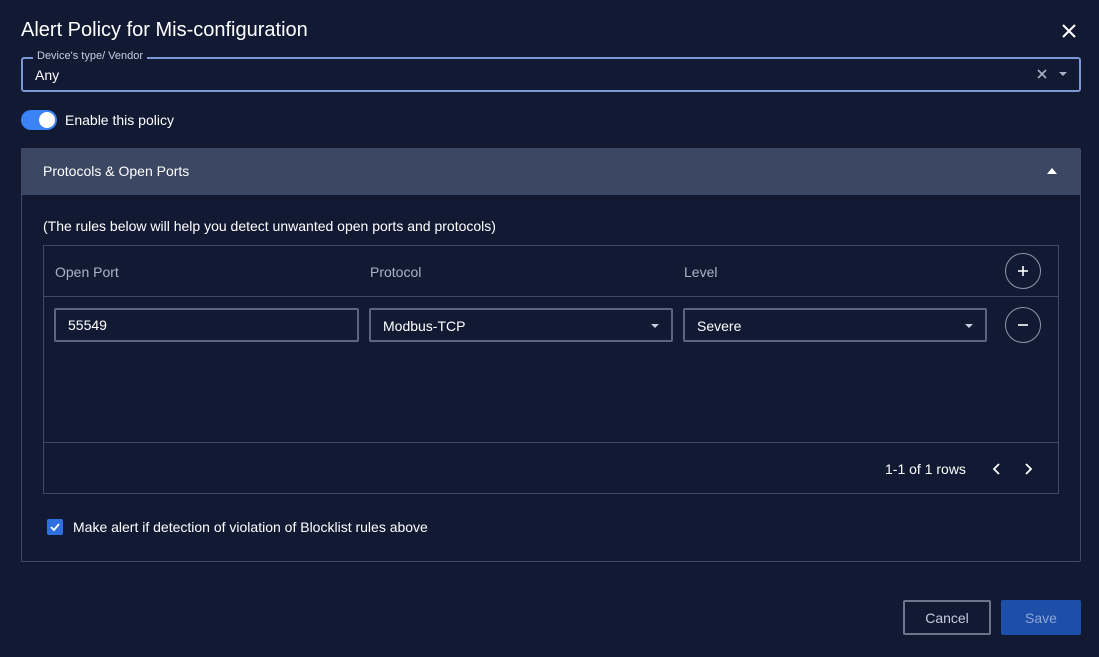 The height and width of the screenshot is (657, 1099). I want to click on dialog-title: Alert Policy for Mis-configuration, so click(164, 30).